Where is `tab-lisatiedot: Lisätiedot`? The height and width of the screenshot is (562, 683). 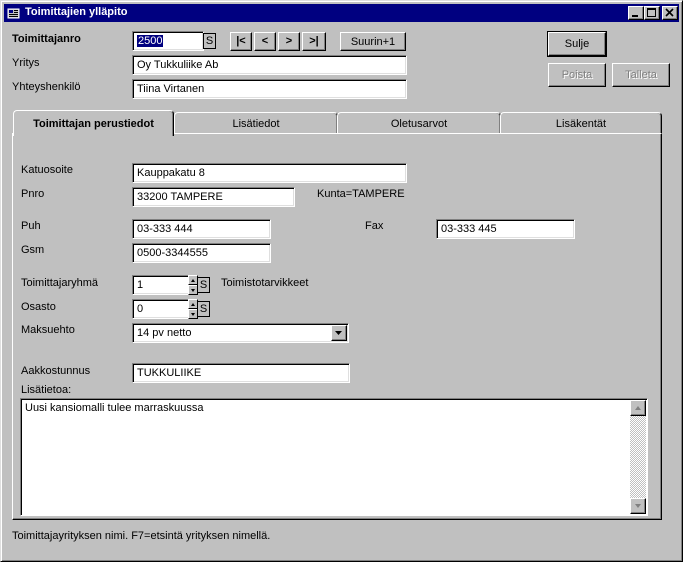
tab-lisatiedot: Lisätiedot is located at coordinates (256, 123).